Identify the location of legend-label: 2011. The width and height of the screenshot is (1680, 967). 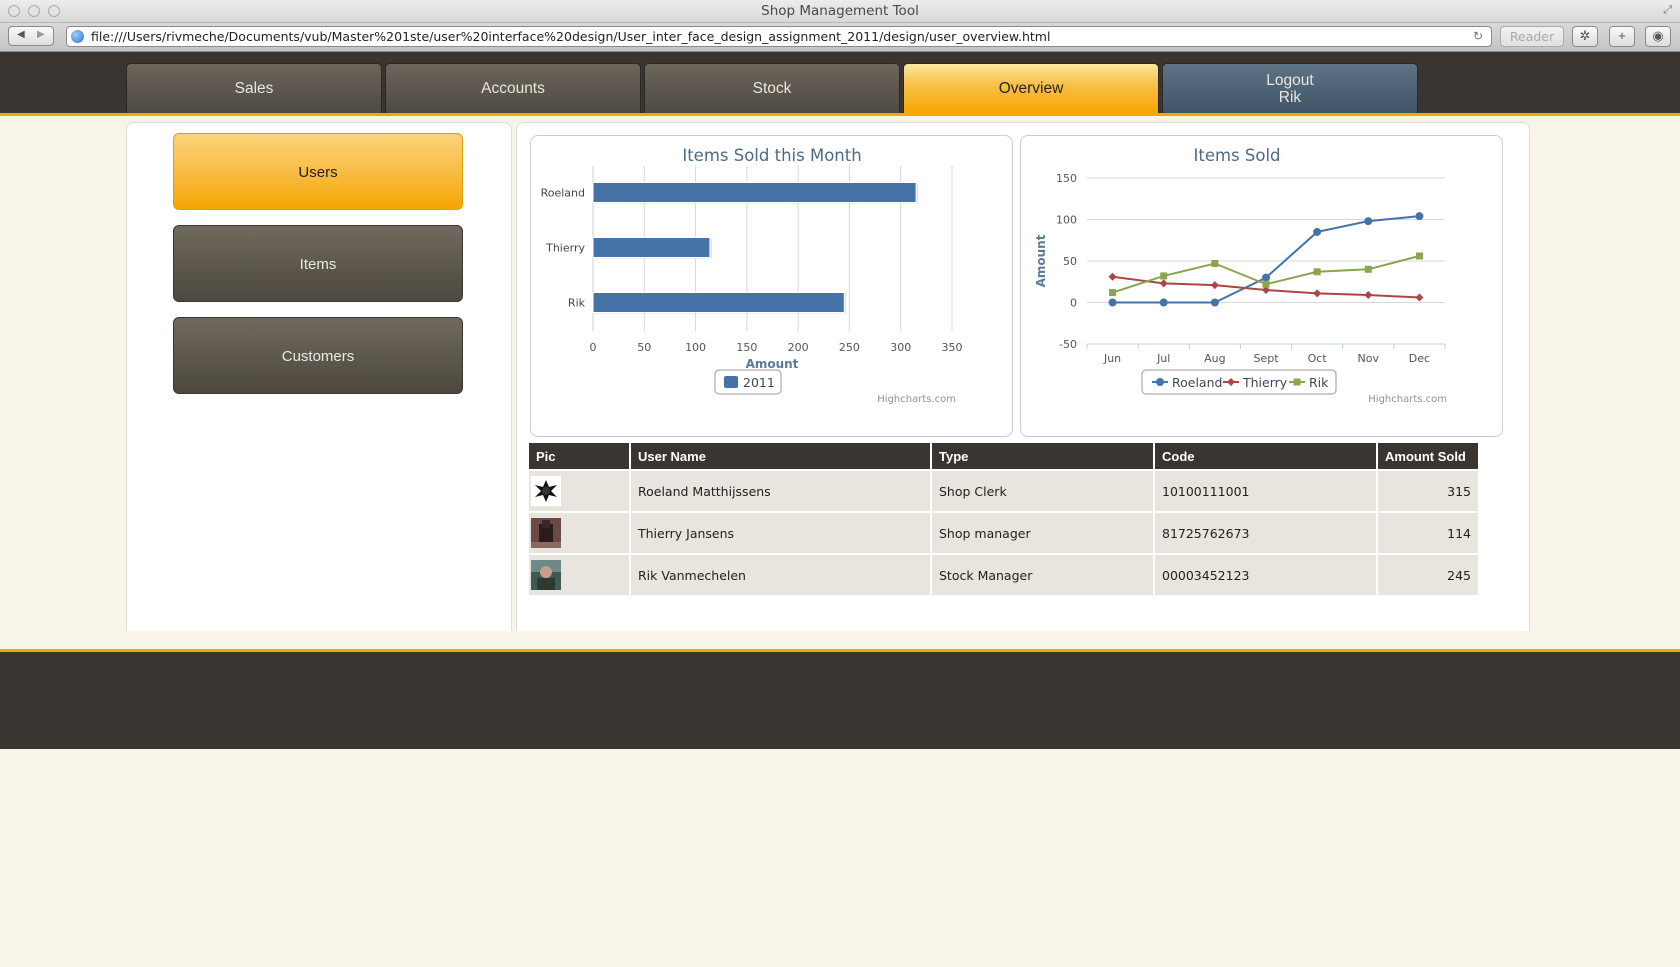
(759, 382).